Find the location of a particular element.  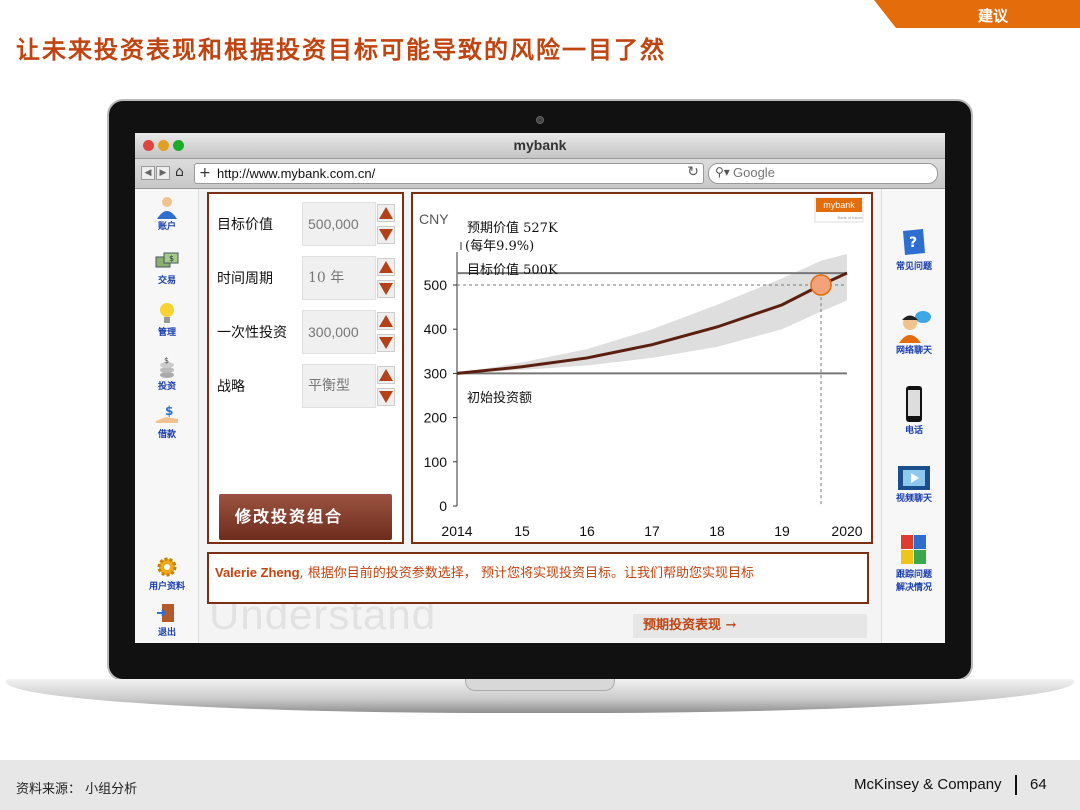

user-icon is located at coordinates (167, 208).